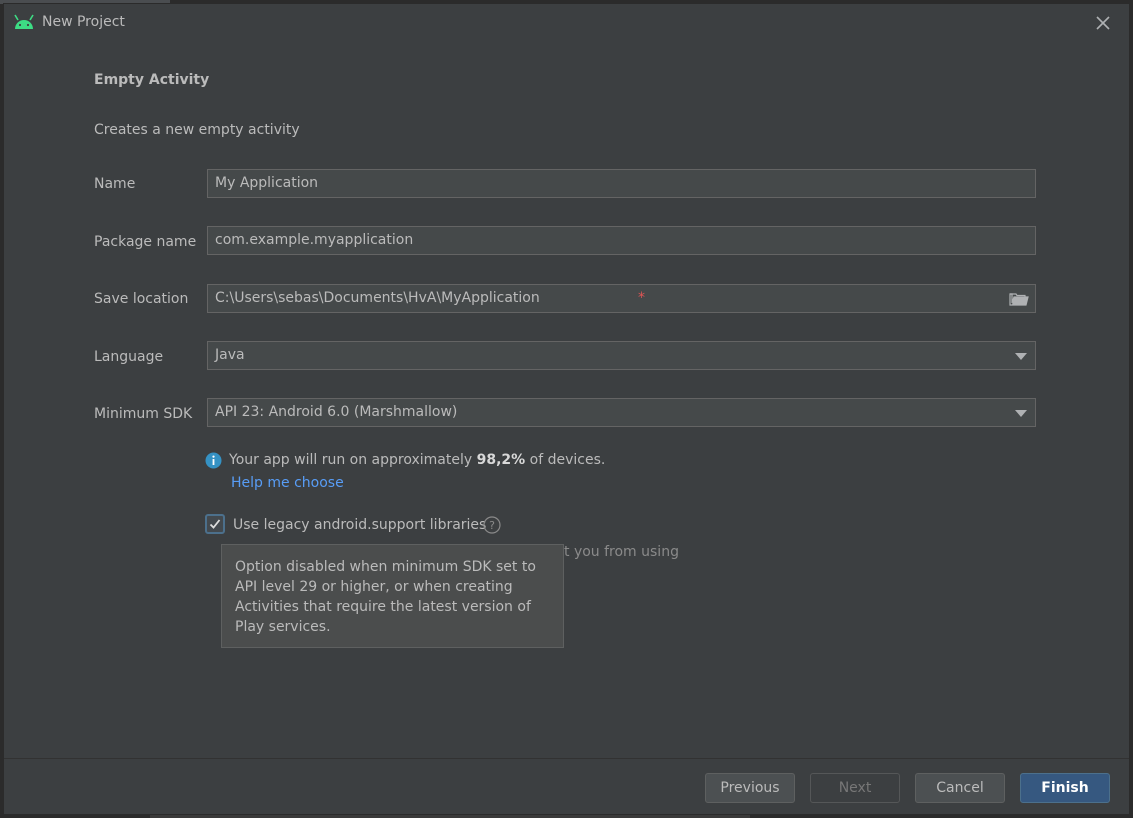  What do you see at coordinates (566, 23) in the screenshot?
I see `title-bar: New Project` at bounding box center [566, 23].